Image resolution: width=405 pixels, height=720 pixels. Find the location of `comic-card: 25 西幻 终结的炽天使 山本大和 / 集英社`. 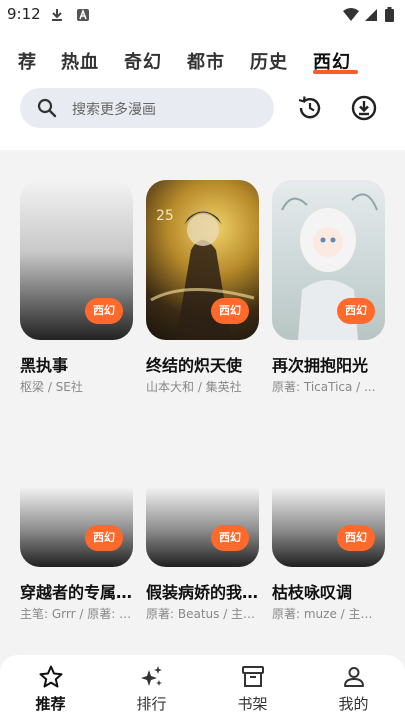

comic-card: 25 西幻 终结的炽天使 山本大和 / 集英社 is located at coordinates (202, 290).